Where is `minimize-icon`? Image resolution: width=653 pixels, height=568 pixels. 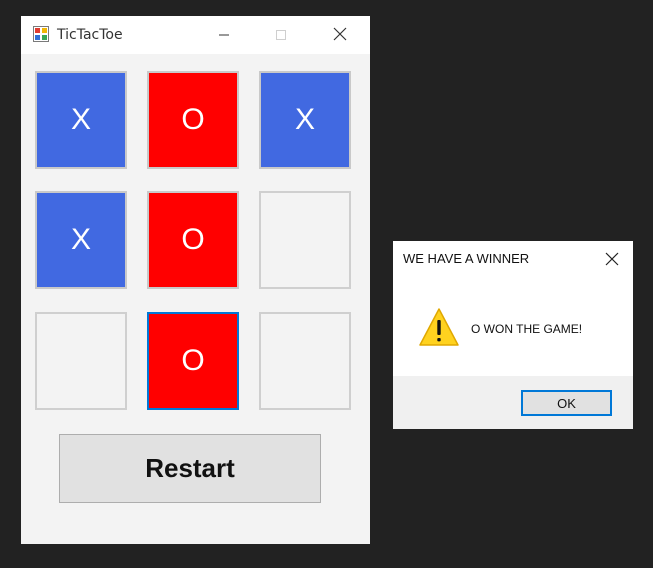 minimize-icon is located at coordinates (224, 35).